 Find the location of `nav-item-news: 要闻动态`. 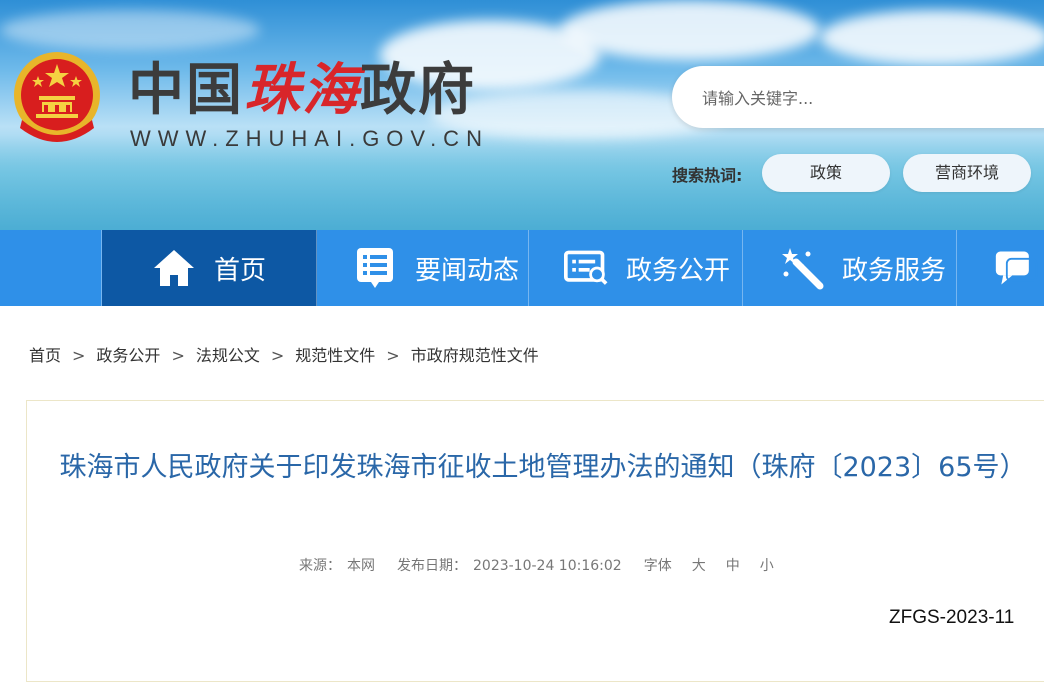

nav-item-news: 要闻动态 is located at coordinates (423, 268).